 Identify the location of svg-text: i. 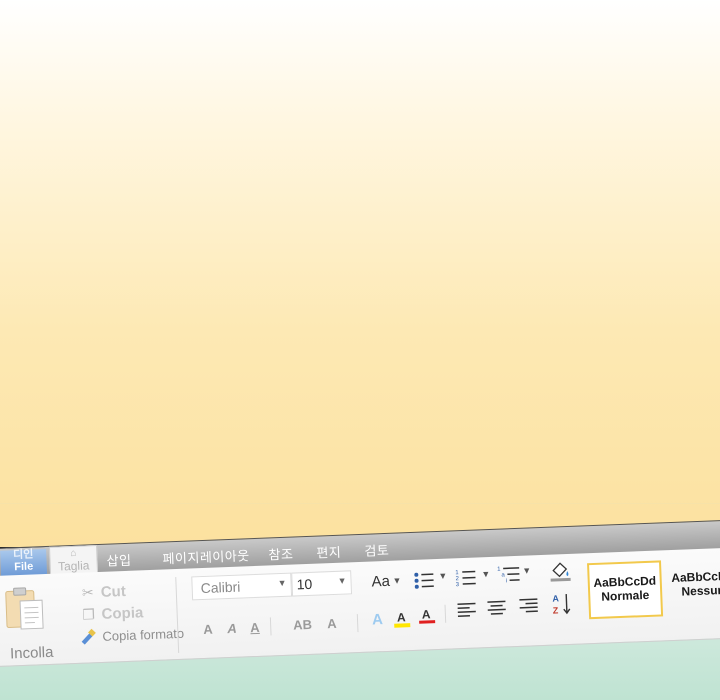
(507, 581).